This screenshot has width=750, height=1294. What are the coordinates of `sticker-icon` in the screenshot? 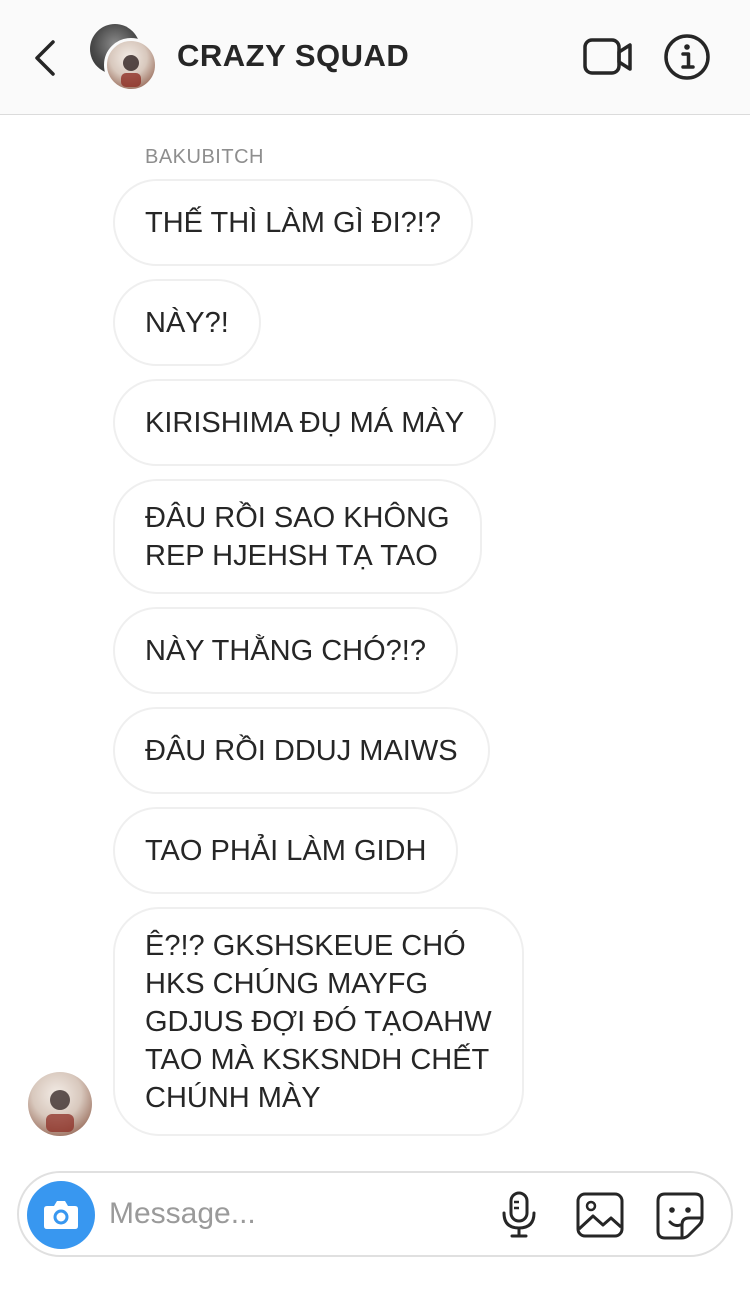 It's located at (680, 1216).